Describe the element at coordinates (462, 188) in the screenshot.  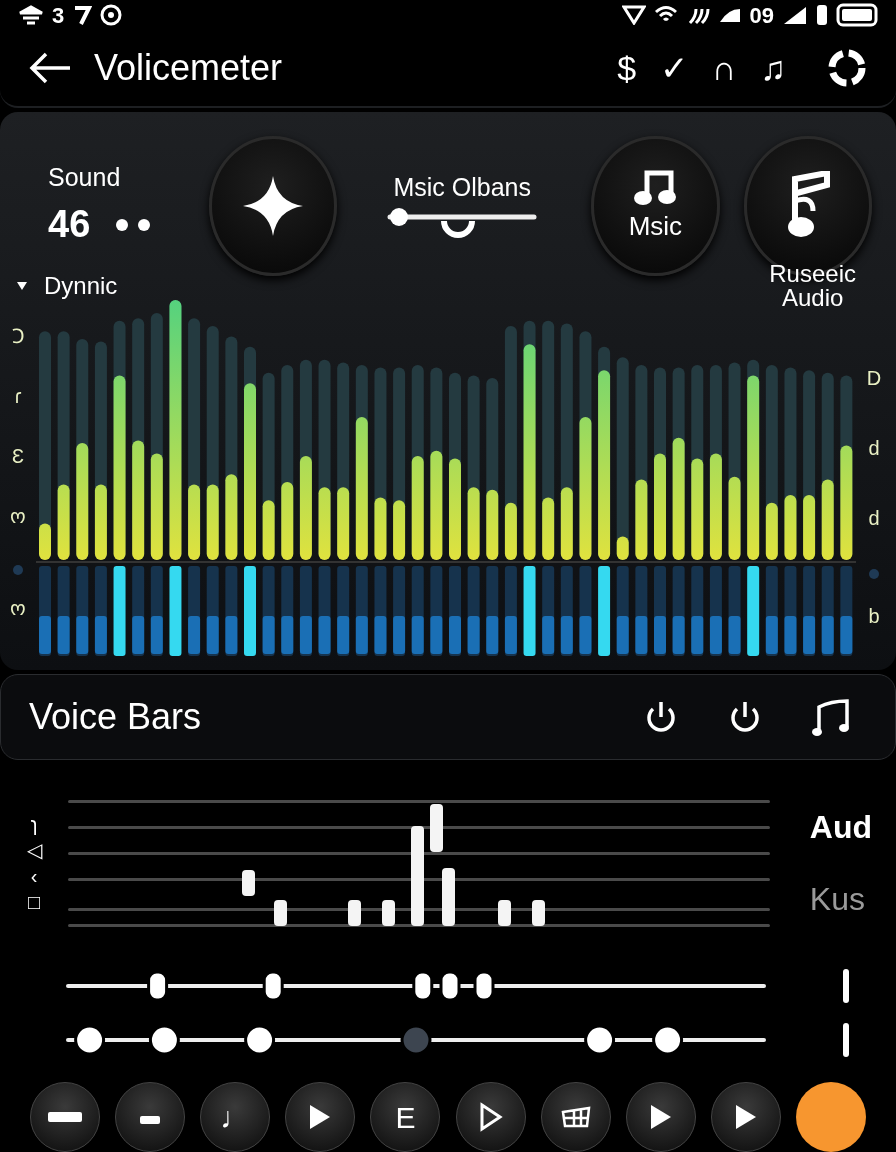
I see `music-label: Msic Olbans` at that location.